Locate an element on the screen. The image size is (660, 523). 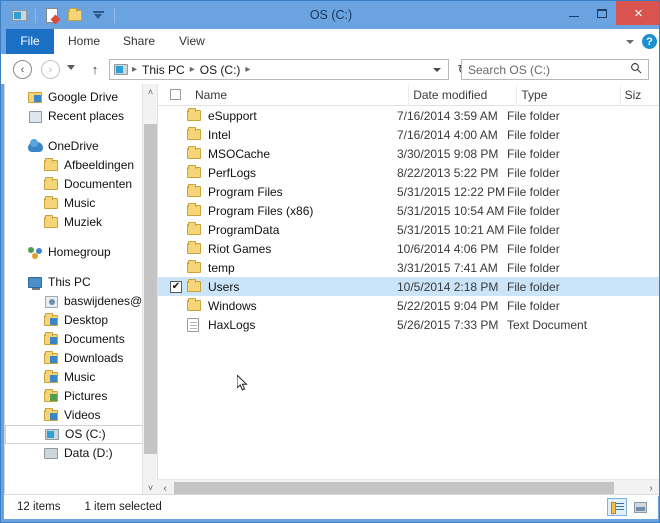
search-input: Search OS (C:) is located at coordinates (546, 70).